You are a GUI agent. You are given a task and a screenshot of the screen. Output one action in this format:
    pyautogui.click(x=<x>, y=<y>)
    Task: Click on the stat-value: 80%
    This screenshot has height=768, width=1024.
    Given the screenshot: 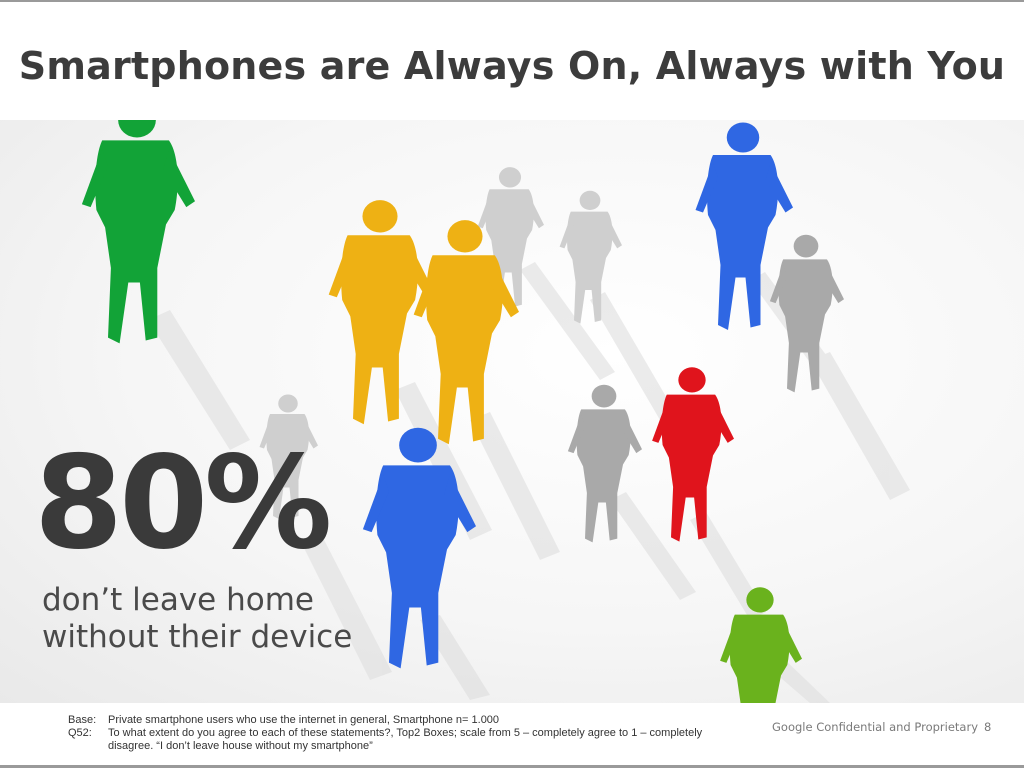 What is the action you would take?
    pyautogui.click(x=183, y=503)
    